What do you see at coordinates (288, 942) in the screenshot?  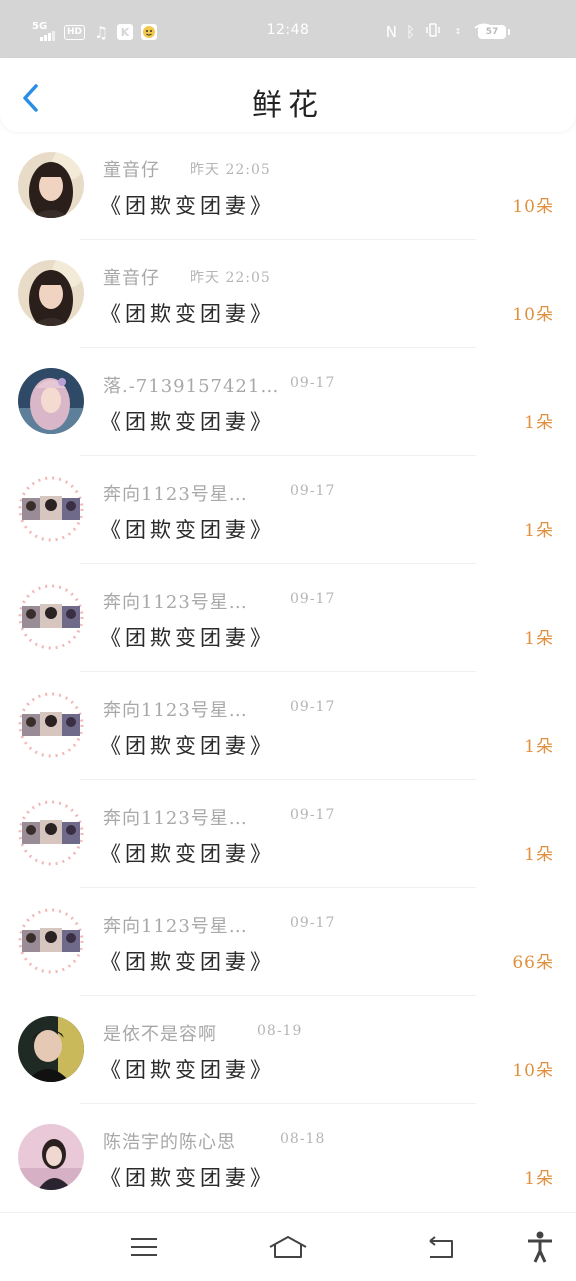 I see `list-item: 奔向1123号星… 09-17 《团欺变团妻》 66朵` at bounding box center [288, 942].